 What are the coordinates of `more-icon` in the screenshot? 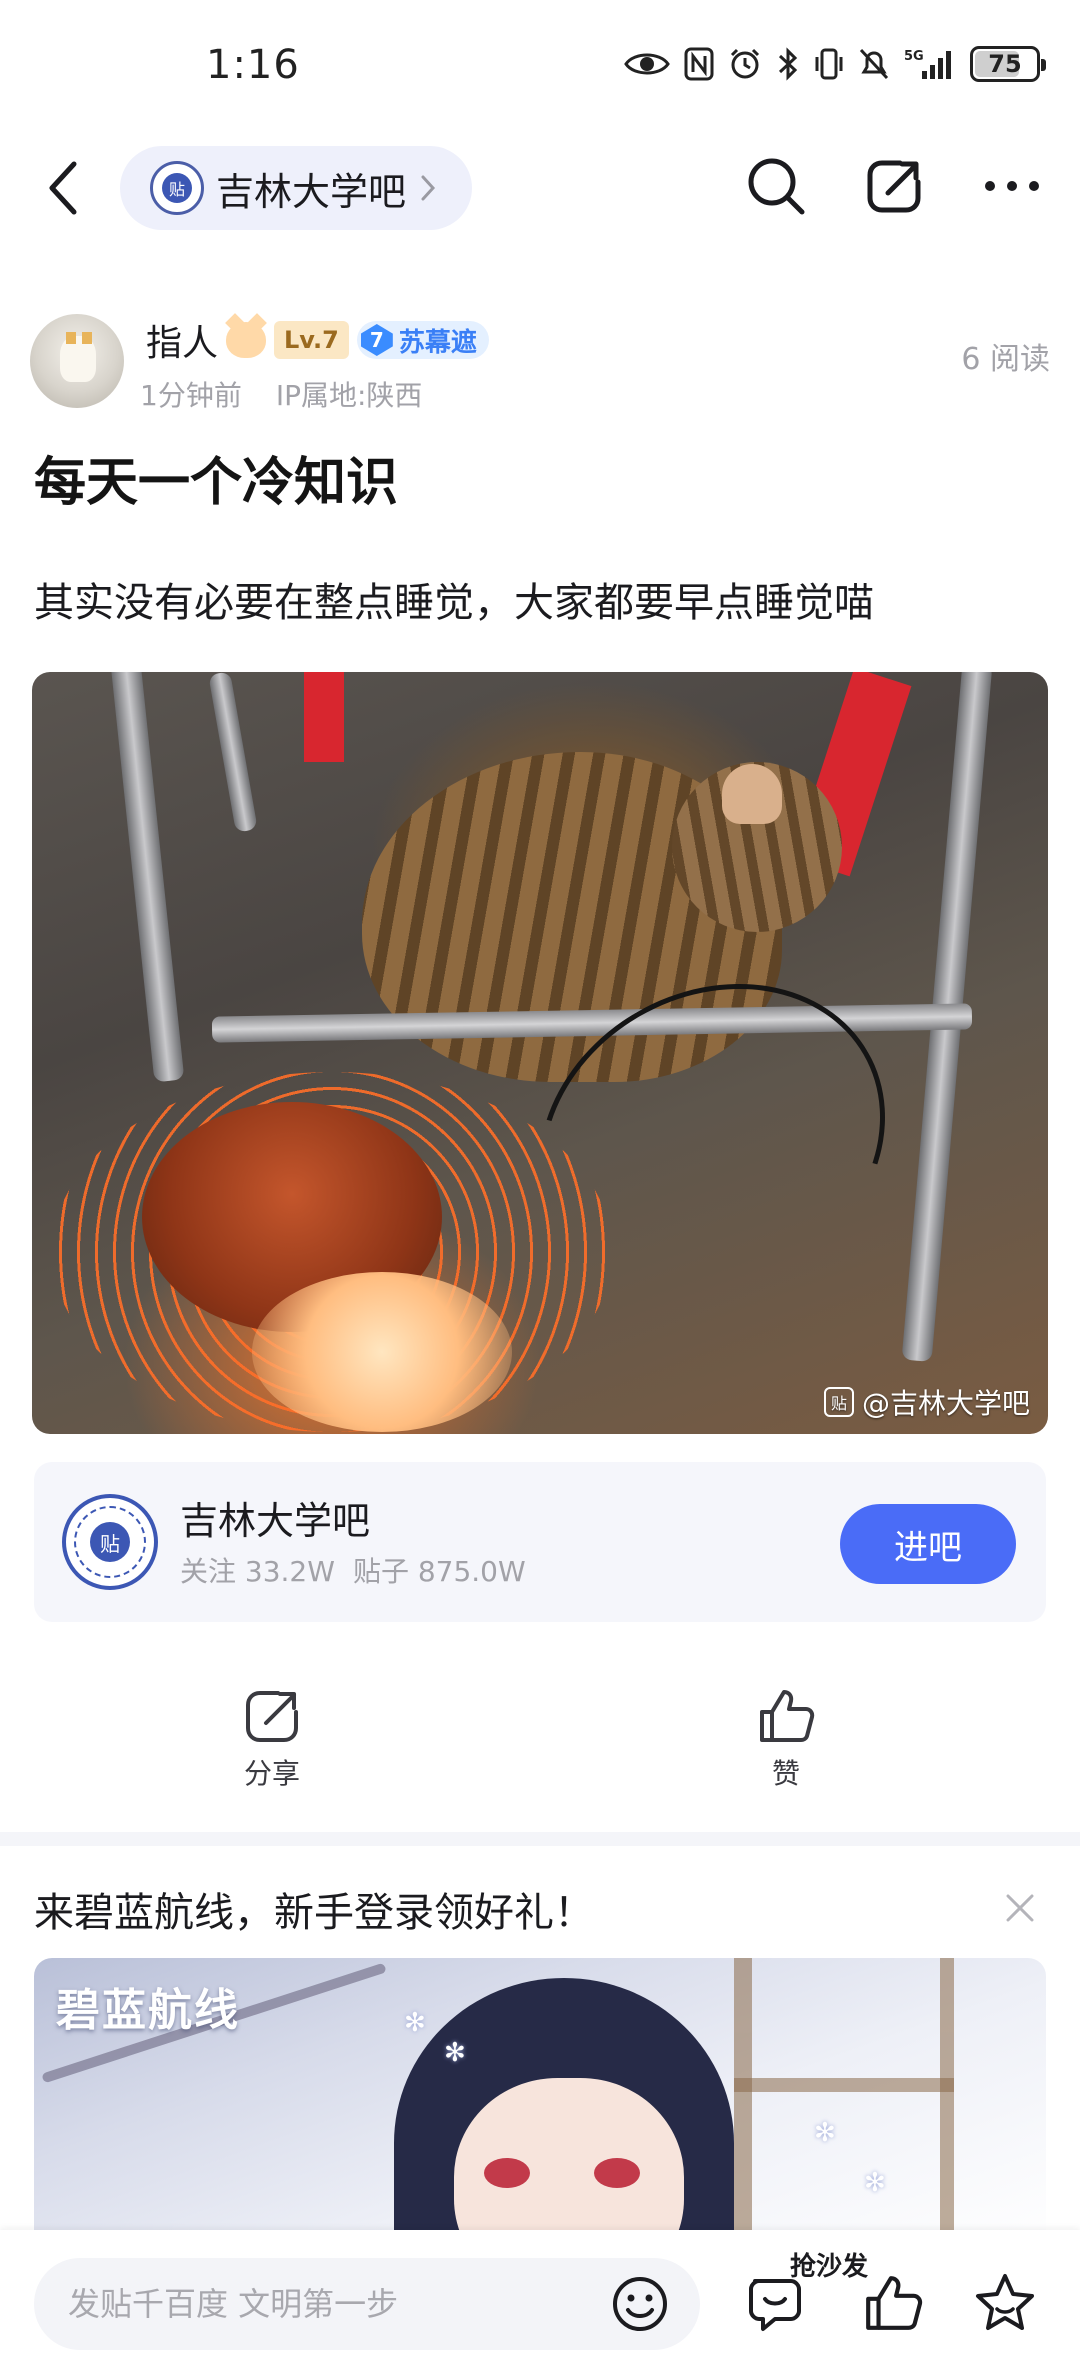 It's located at (1012, 186).